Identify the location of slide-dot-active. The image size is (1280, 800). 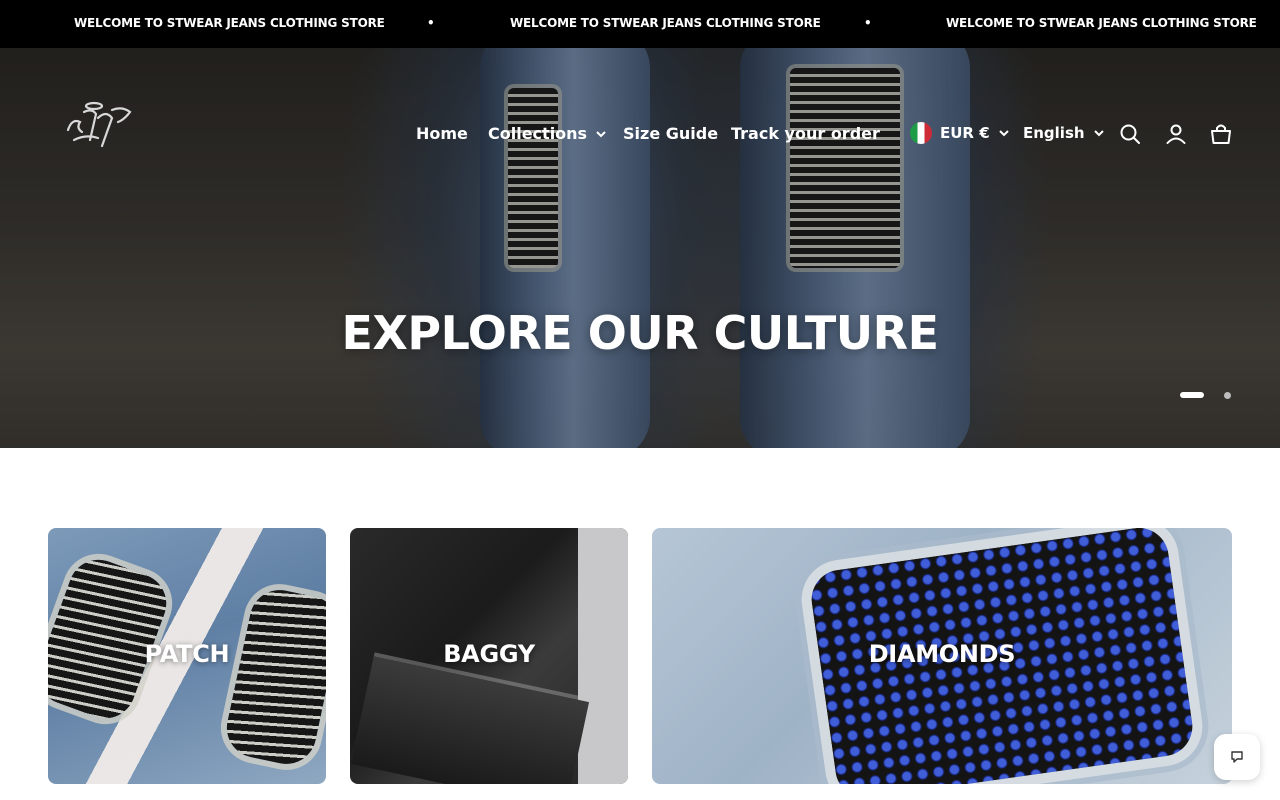
(1192, 395).